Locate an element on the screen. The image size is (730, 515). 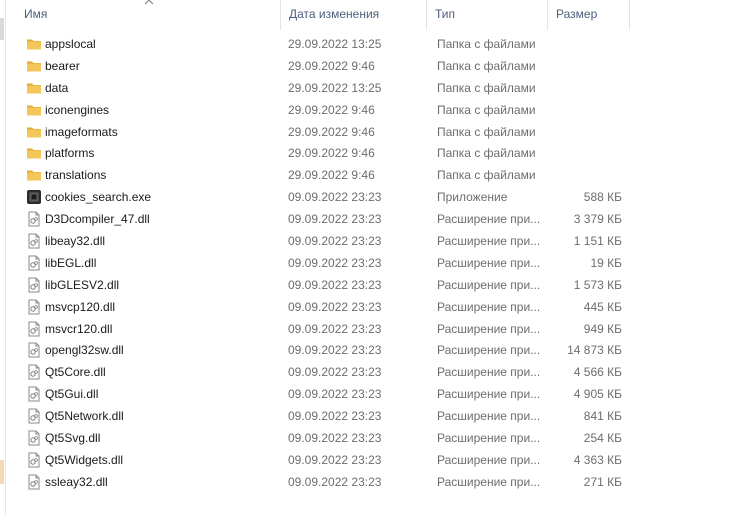
file-row: data 29.09.2022 13:25 Папка с файлами is located at coordinates (323, 88).